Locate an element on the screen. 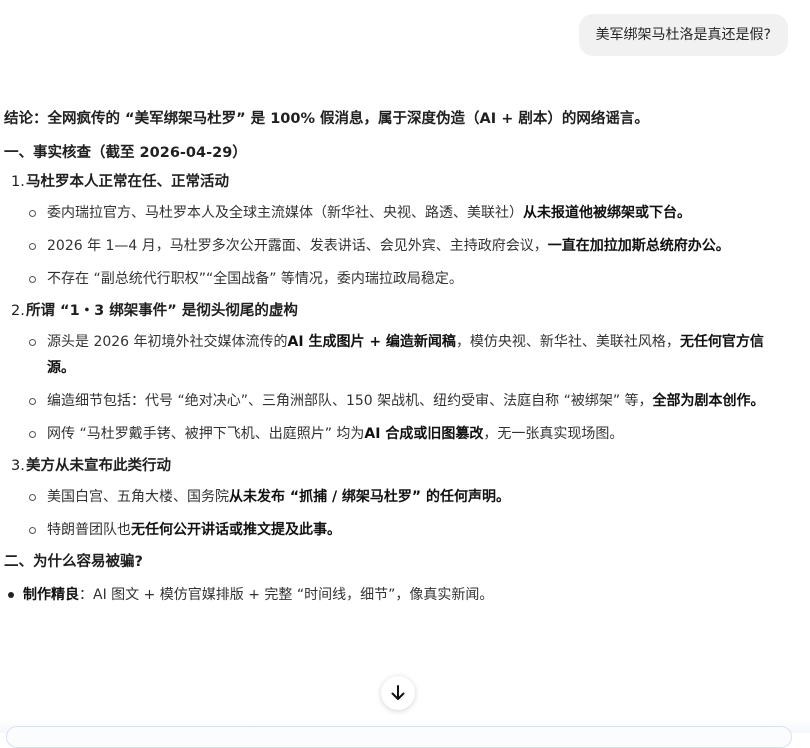  detail-text: 特朗普团队也 is located at coordinates (89, 530).